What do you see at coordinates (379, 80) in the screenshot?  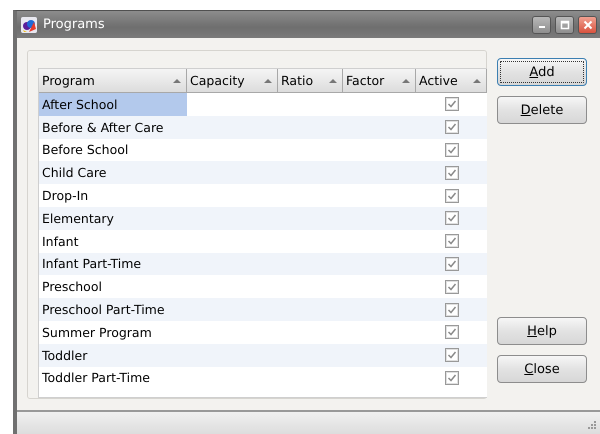 I see `column-header: Factor` at bounding box center [379, 80].